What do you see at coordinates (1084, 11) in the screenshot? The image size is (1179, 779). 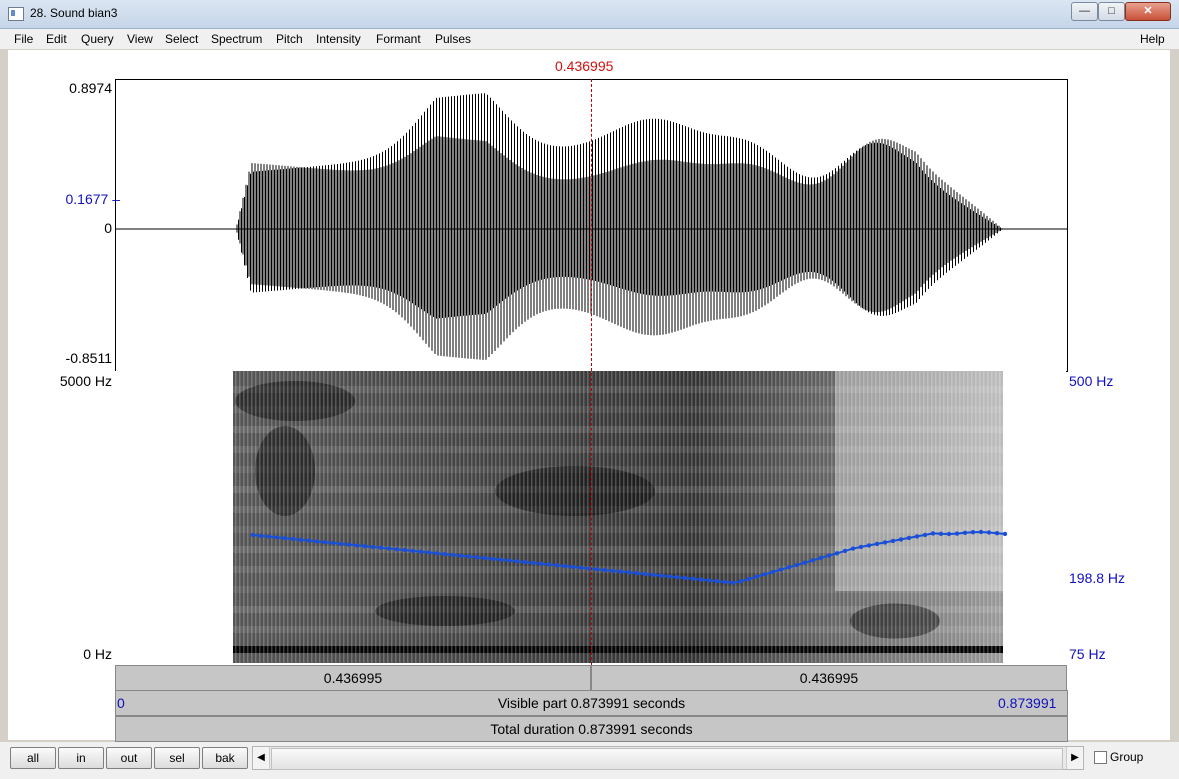 I see `minimize-button: —` at bounding box center [1084, 11].